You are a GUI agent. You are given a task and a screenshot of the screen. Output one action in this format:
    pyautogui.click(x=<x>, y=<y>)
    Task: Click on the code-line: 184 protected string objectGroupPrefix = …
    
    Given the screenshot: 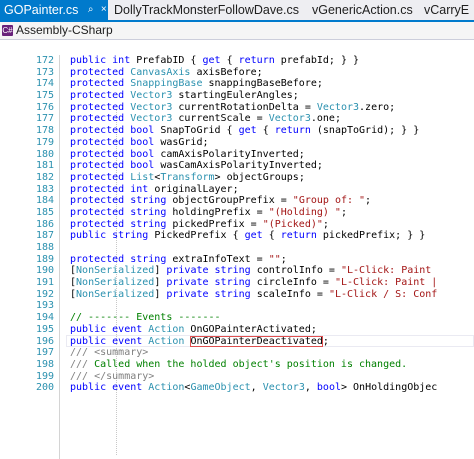 What is the action you would take?
    pyautogui.click(x=237, y=201)
    